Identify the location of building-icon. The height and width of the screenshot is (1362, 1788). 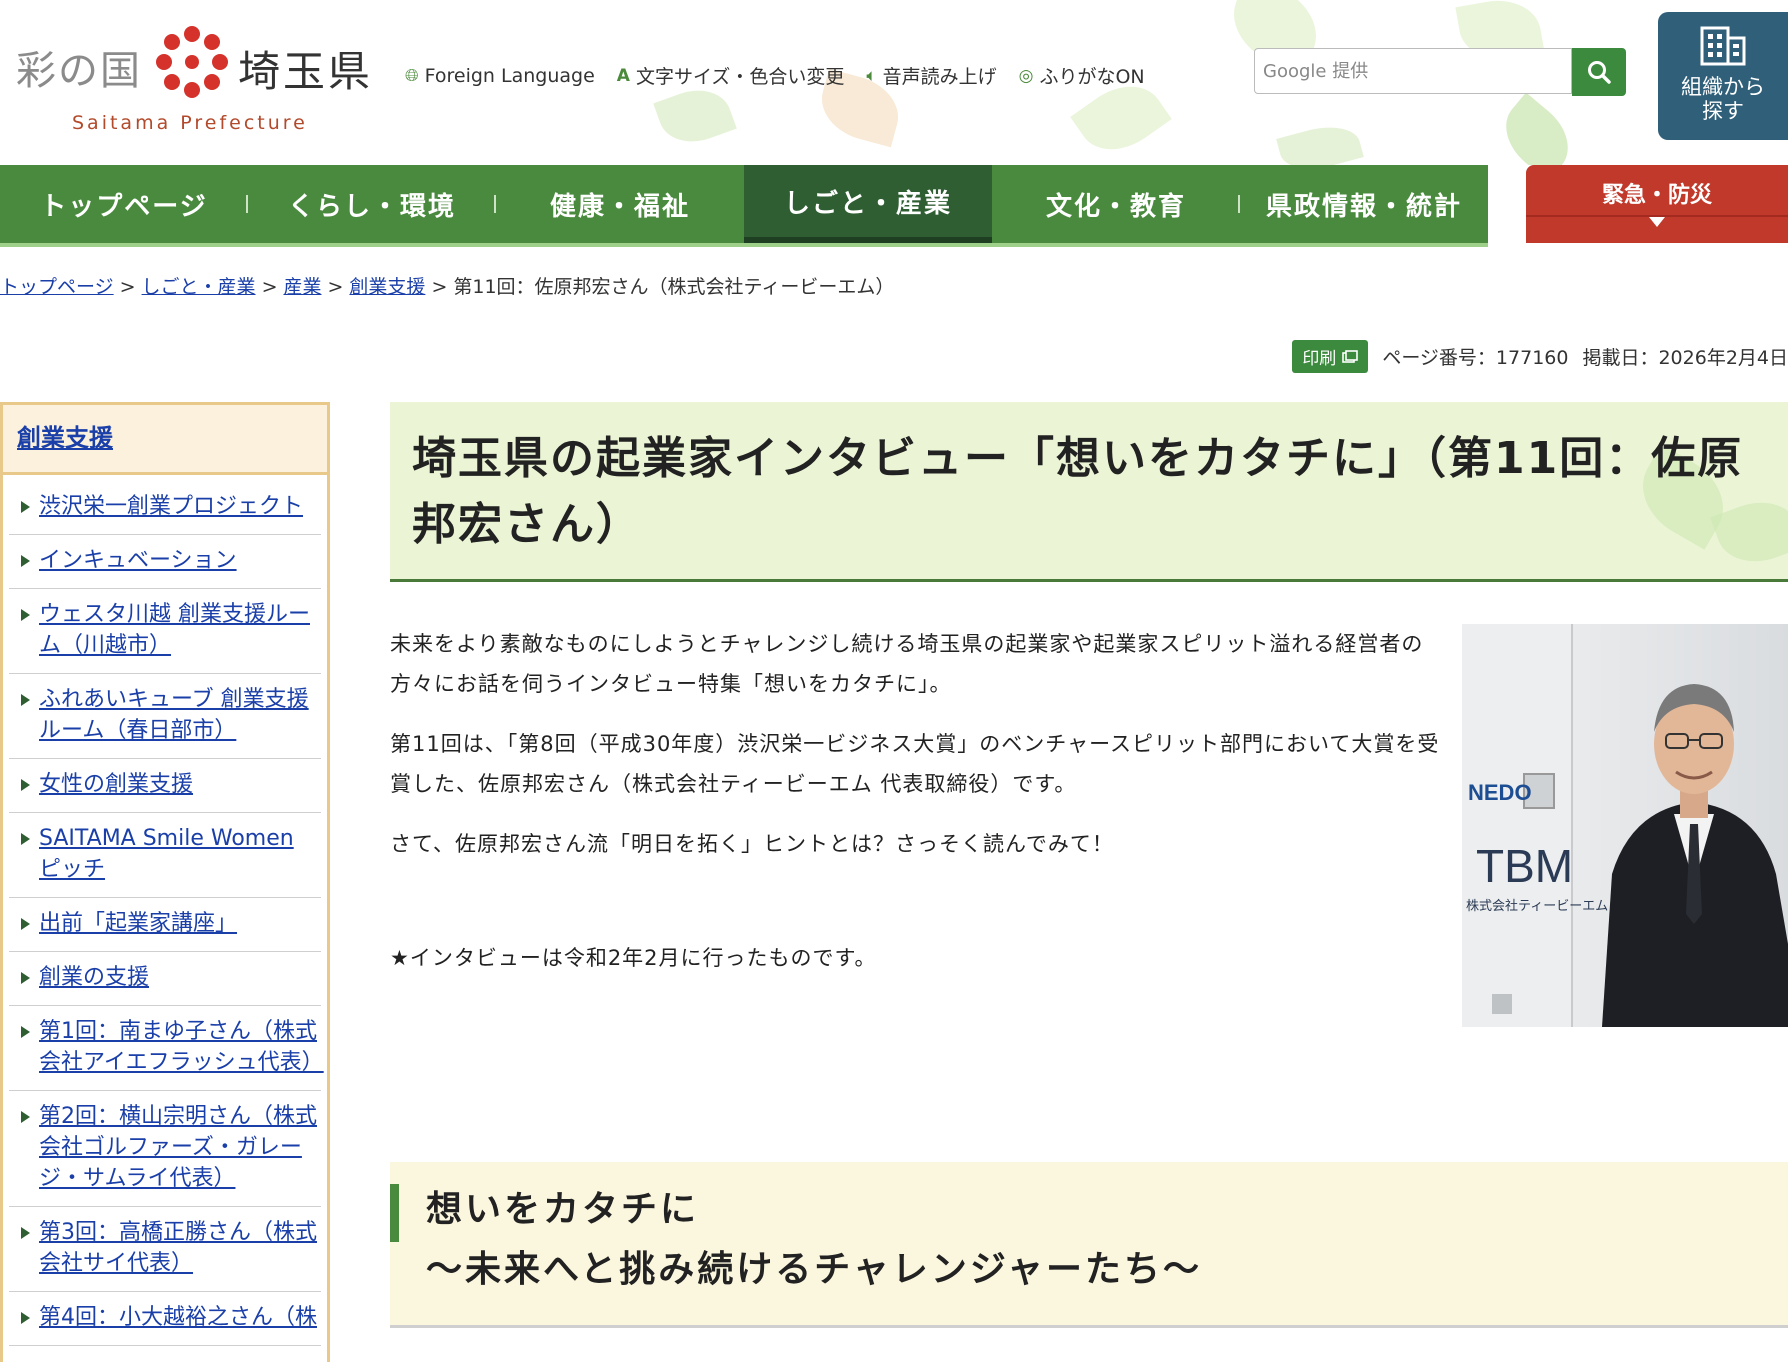
(1723, 46).